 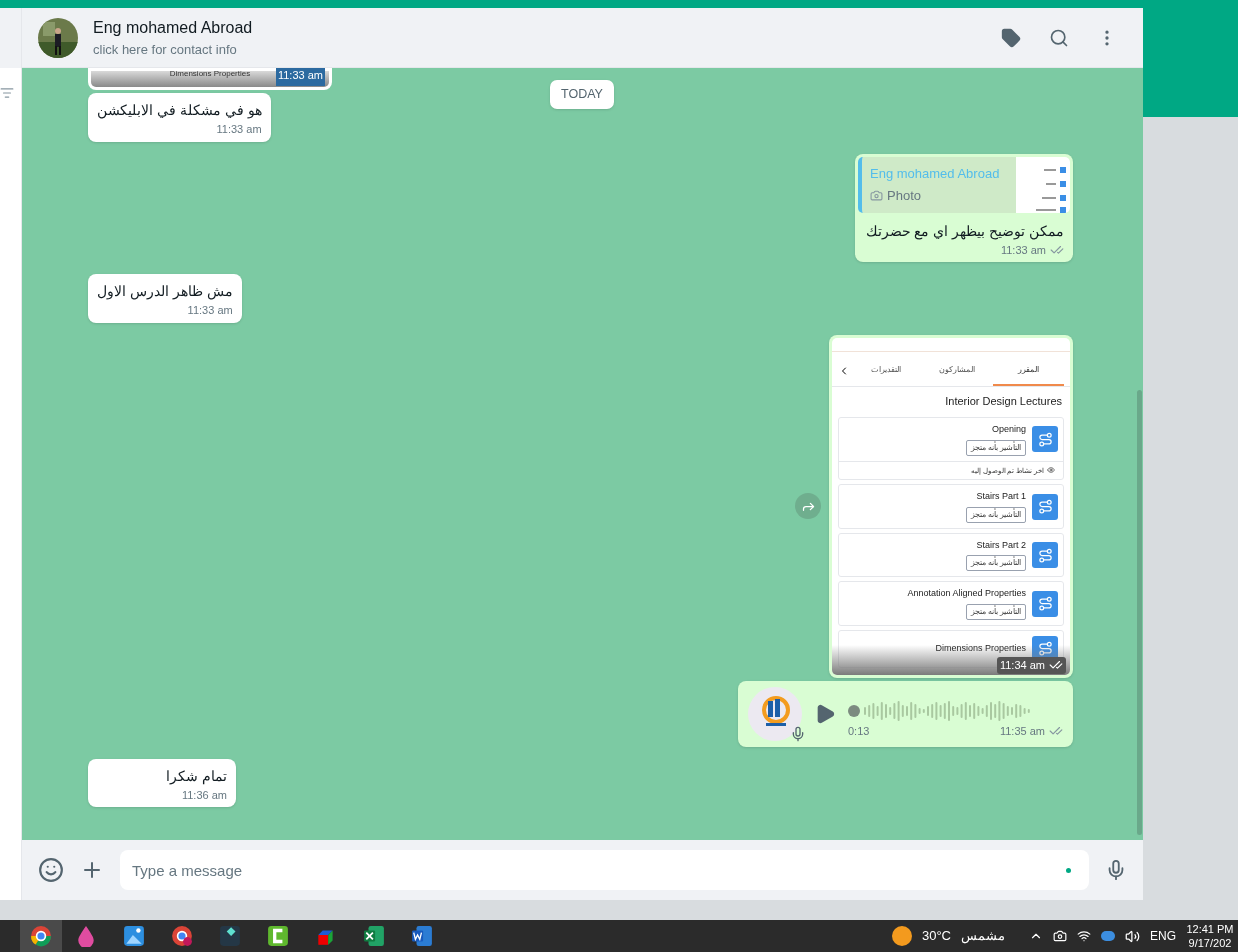 What do you see at coordinates (1028, 371) in the screenshot?
I see `tab-label: المقرر` at bounding box center [1028, 371].